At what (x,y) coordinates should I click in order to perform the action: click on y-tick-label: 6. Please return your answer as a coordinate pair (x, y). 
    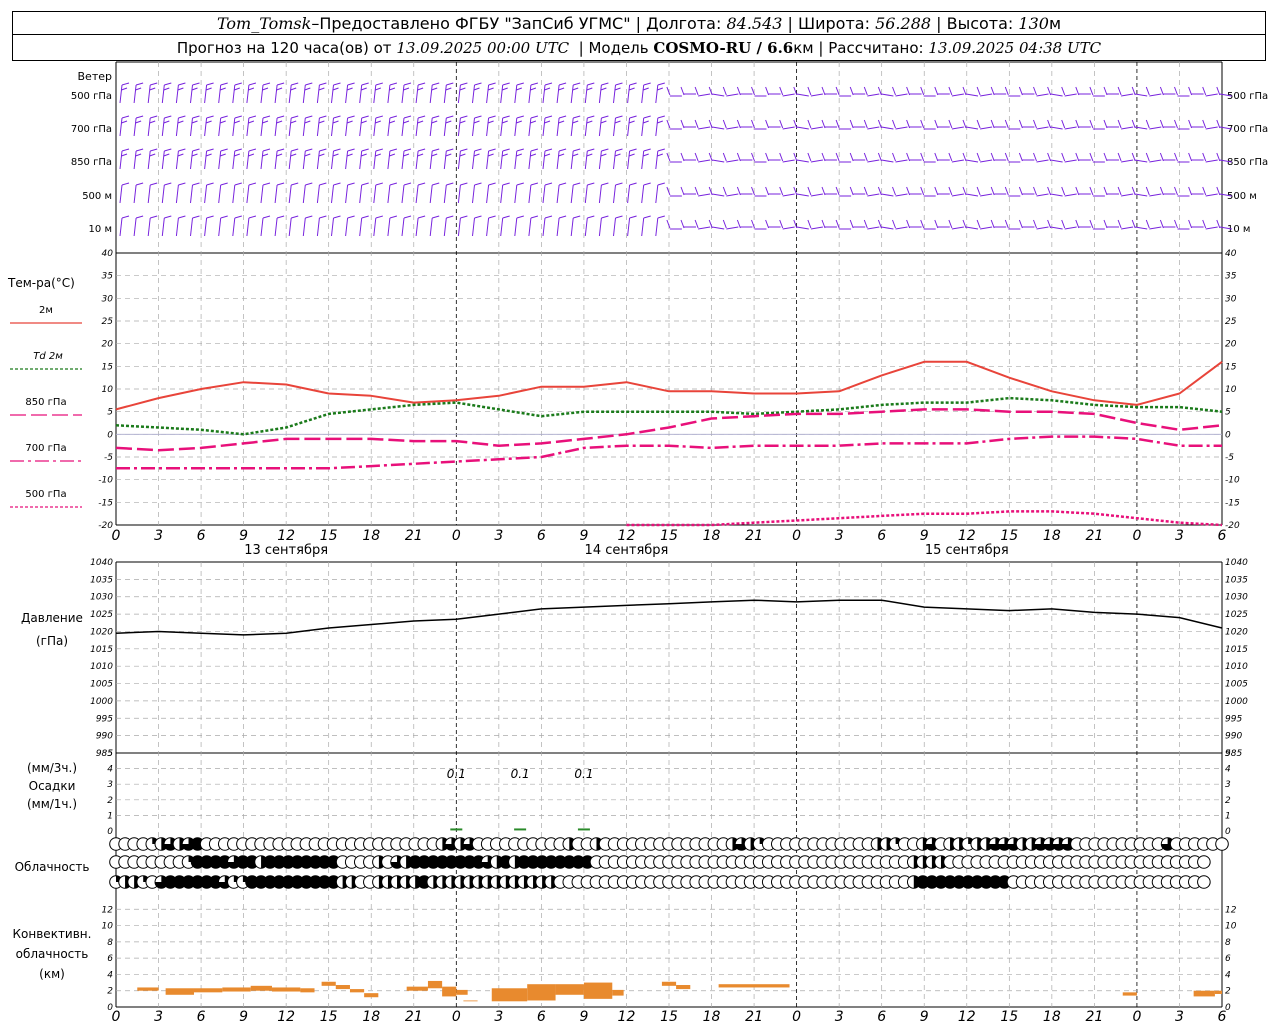
    Looking at the image, I should click on (1228, 959).